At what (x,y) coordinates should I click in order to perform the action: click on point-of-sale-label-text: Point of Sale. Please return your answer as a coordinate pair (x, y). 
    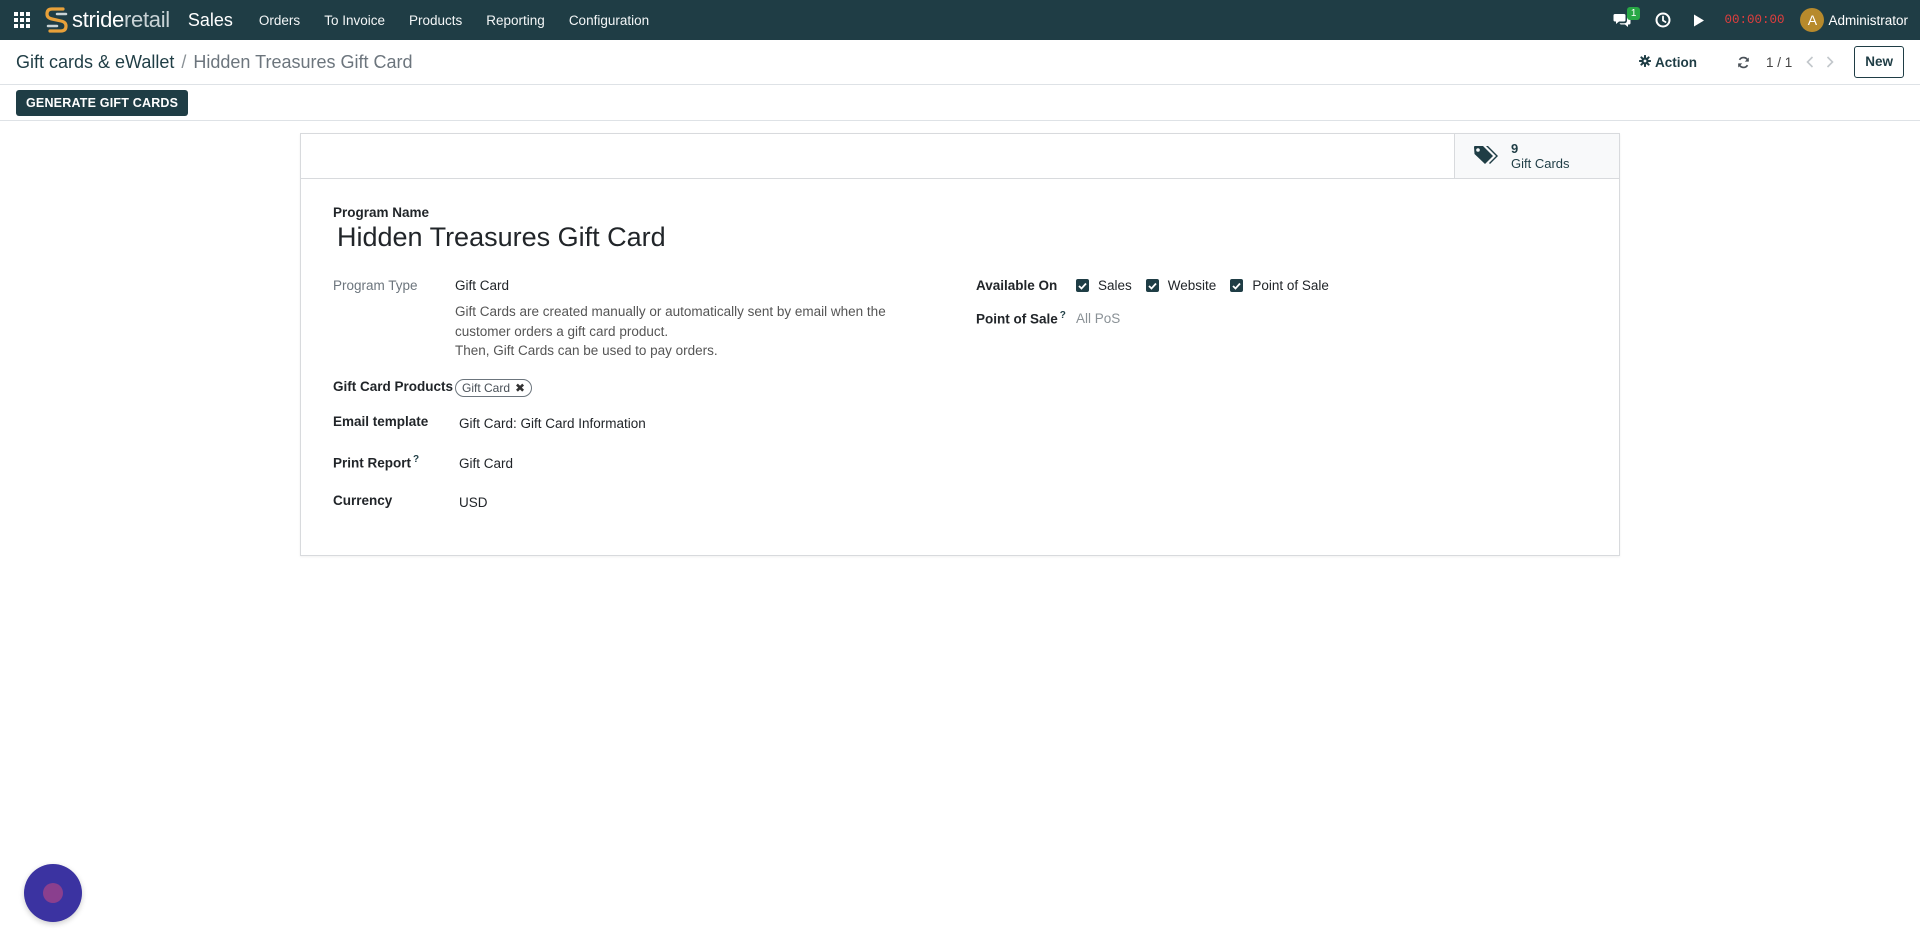
    Looking at the image, I should click on (1017, 319).